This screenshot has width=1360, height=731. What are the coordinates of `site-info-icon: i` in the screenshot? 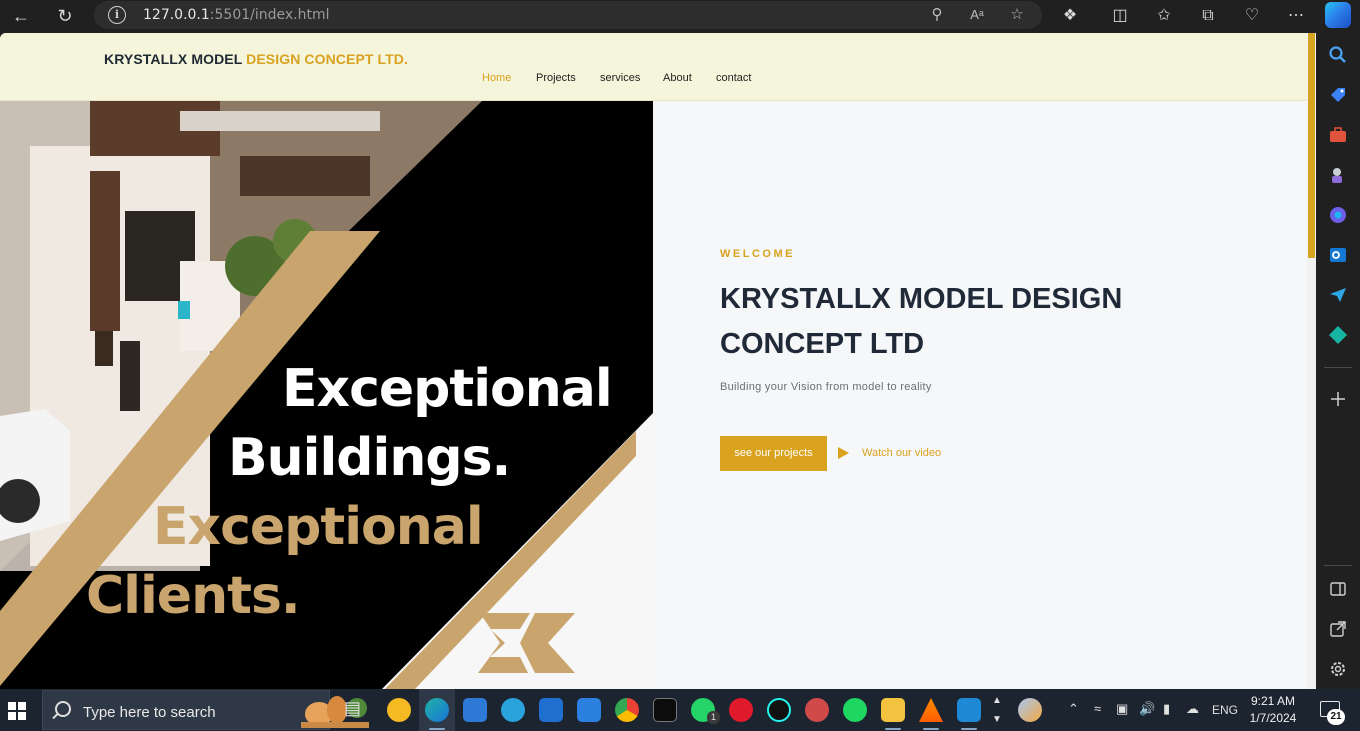 It's located at (117, 15).